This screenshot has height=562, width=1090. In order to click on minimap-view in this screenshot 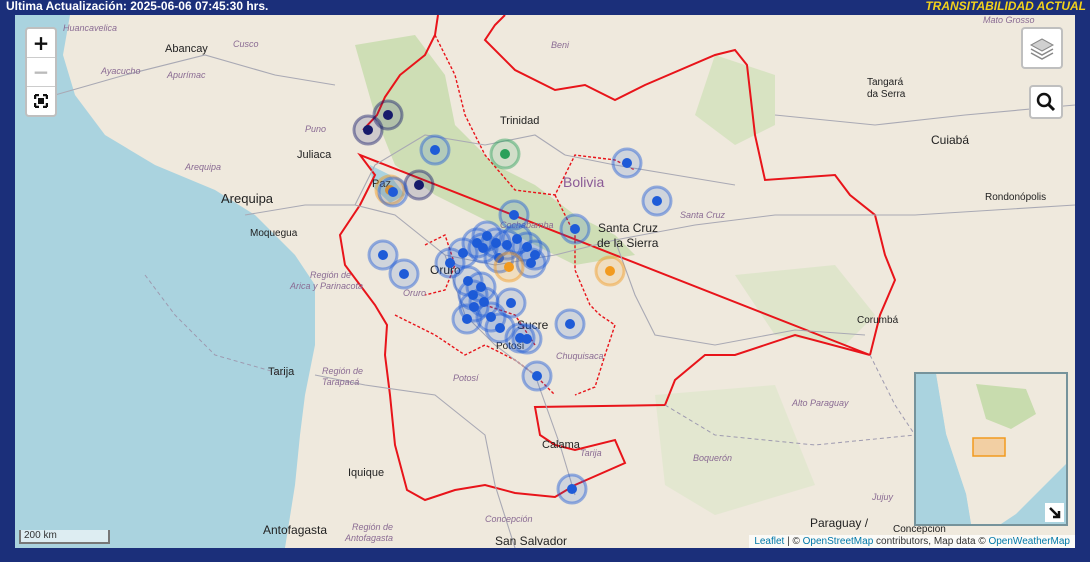, I will do `click(991, 449)`.